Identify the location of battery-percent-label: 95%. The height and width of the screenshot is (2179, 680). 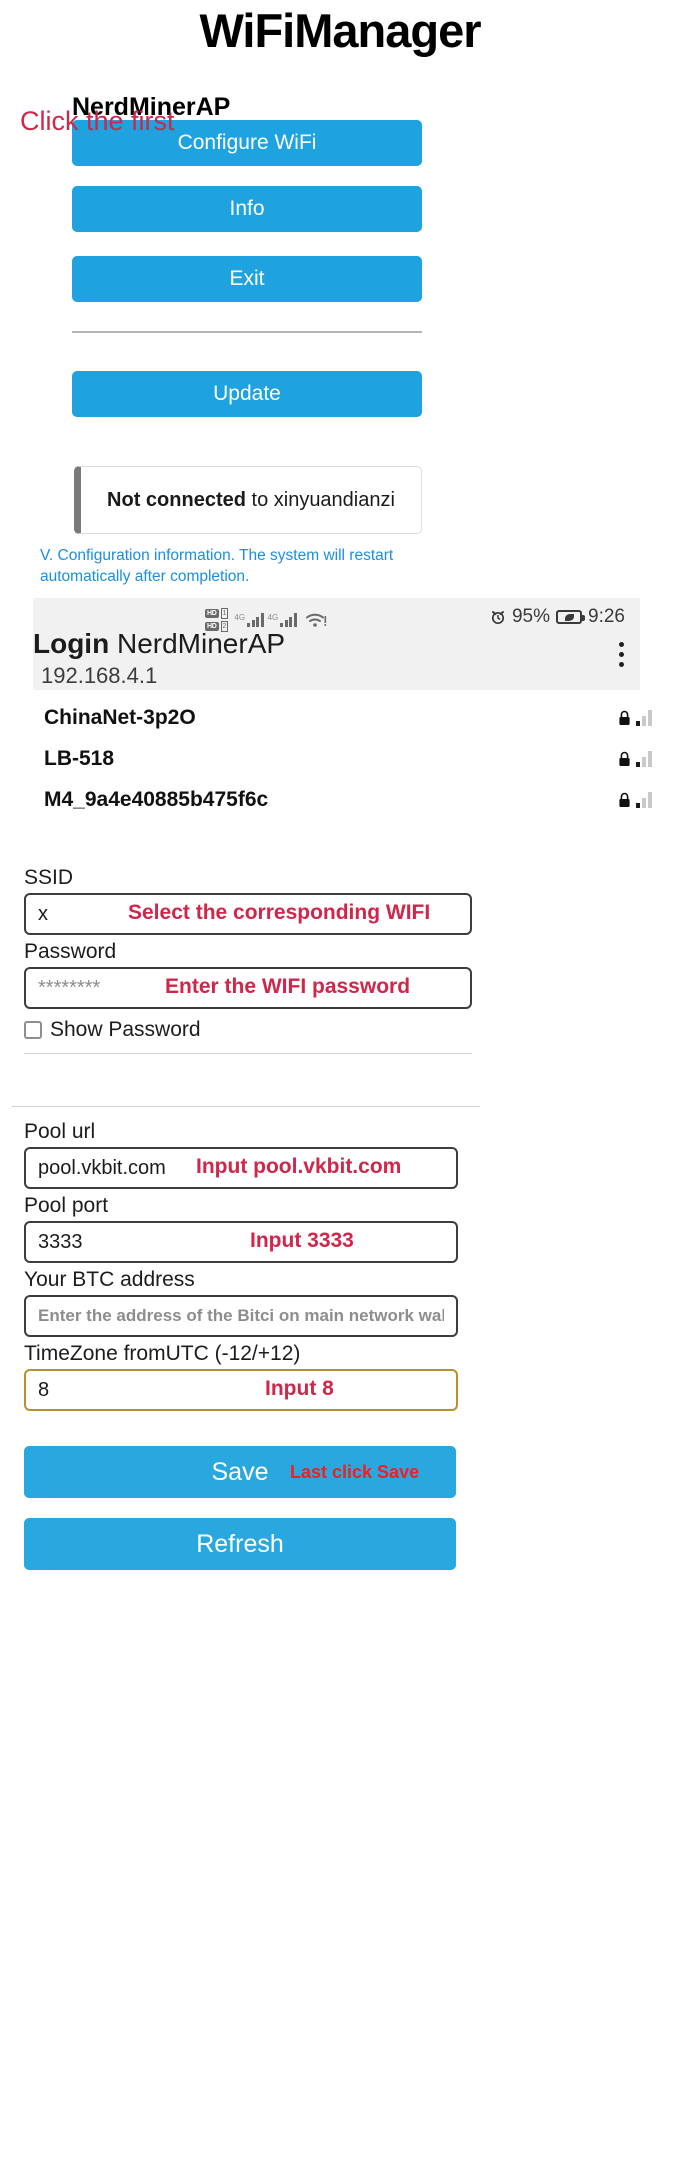
(531, 616).